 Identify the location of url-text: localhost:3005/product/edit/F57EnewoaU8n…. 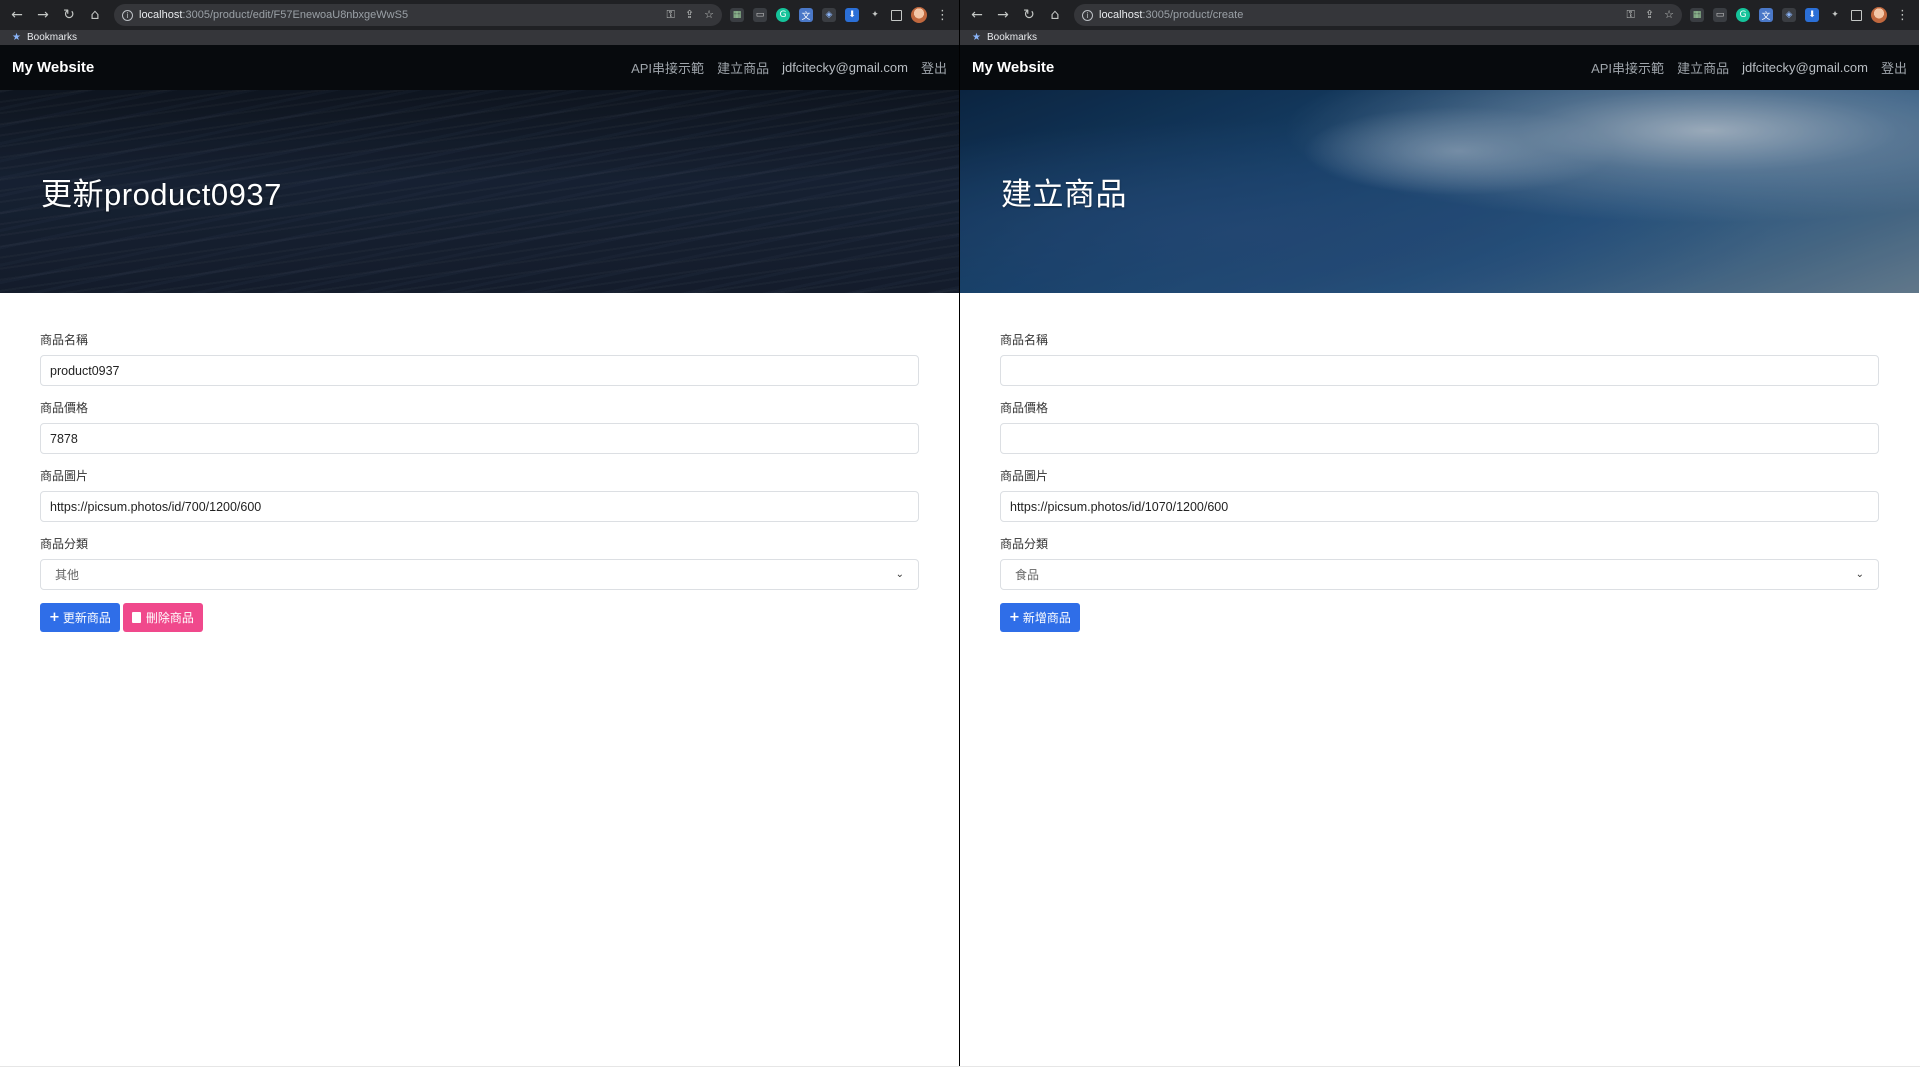
(274, 15).